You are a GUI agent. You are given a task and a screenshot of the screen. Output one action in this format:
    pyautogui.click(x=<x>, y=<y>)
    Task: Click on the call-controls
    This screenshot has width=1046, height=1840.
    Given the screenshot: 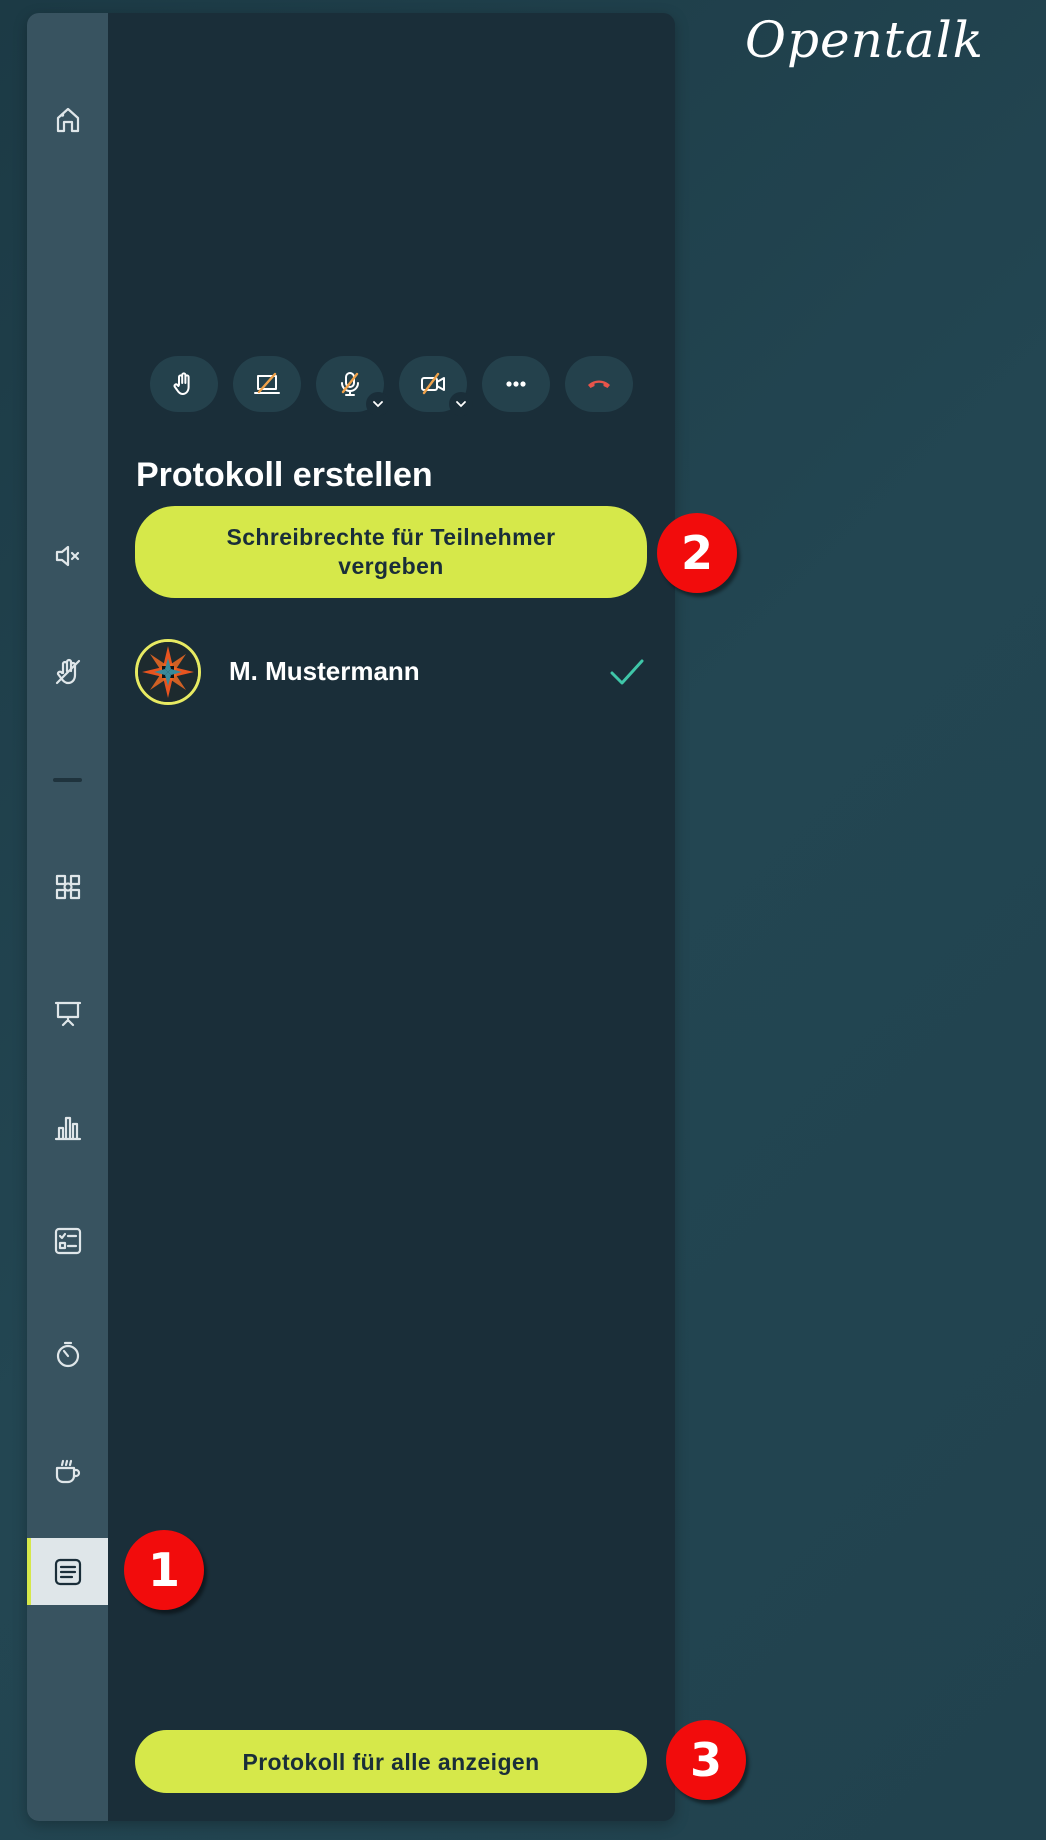 What is the action you would take?
    pyautogui.click(x=351, y=386)
    